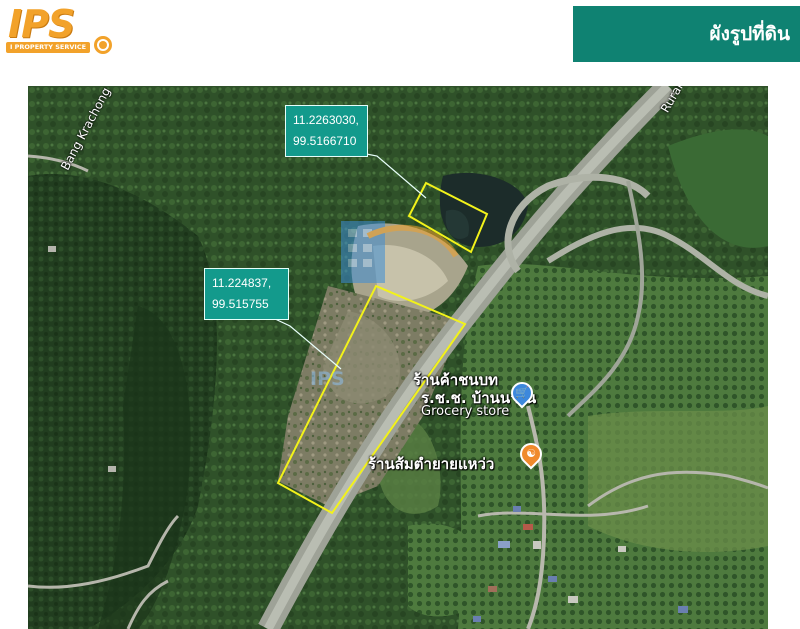 Image resolution: width=800 pixels, height=629 pixels. What do you see at coordinates (103, 45) in the screenshot?
I see `key-ring-icon` at bounding box center [103, 45].